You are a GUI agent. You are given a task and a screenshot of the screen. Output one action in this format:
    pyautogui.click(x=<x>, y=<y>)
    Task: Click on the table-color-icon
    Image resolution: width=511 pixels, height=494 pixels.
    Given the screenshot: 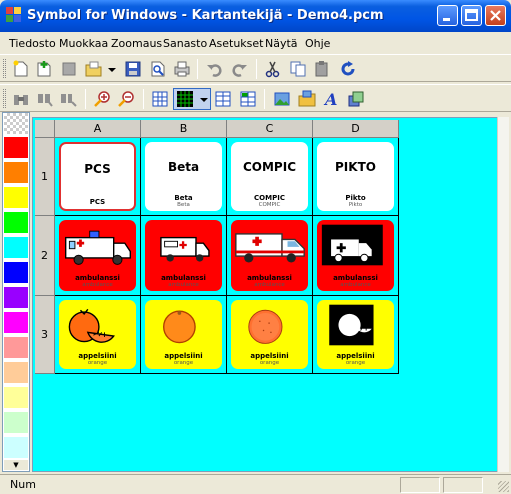 What is the action you would take?
    pyautogui.click(x=248, y=99)
    